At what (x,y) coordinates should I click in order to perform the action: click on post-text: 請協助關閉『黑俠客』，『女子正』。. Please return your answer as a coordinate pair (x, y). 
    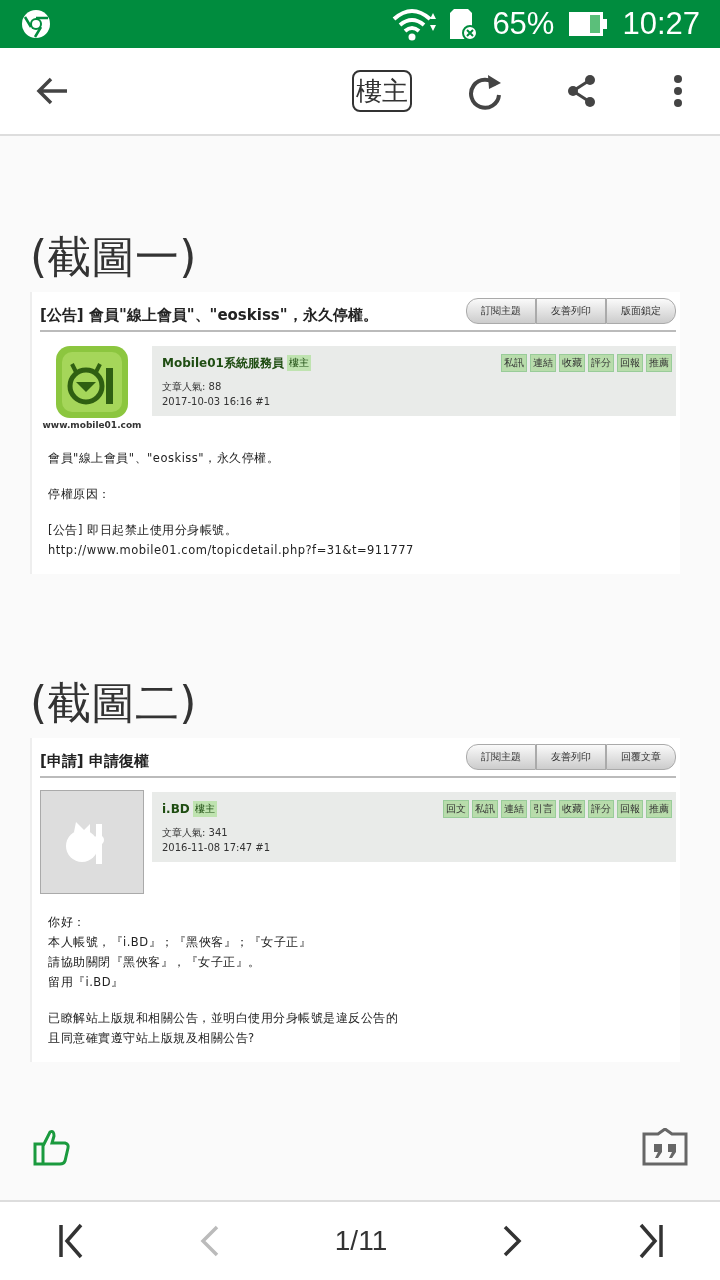
    Looking at the image, I should click on (155, 962).